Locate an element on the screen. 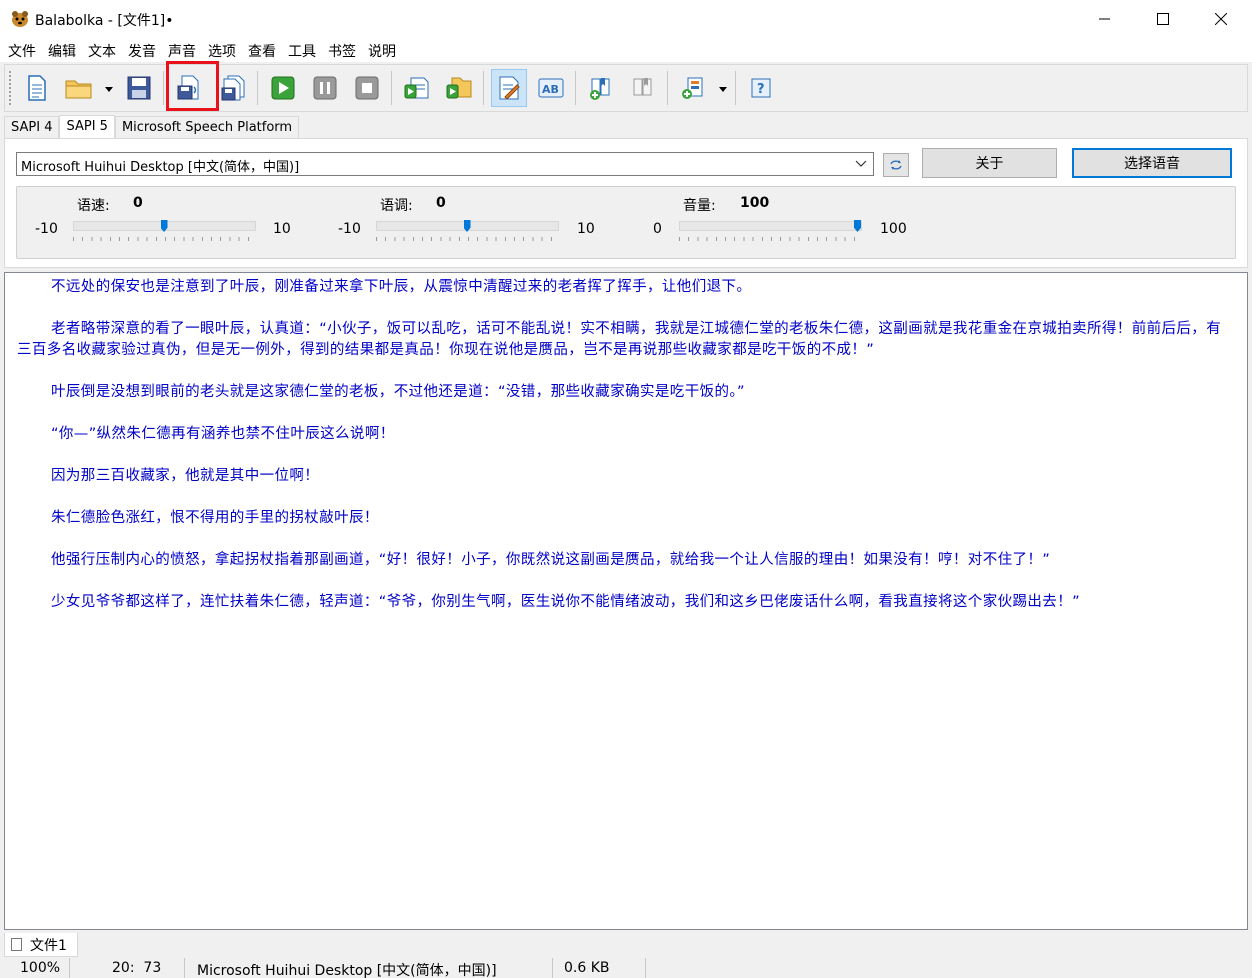 The width and height of the screenshot is (1252, 978). batch-convert-button is located at coordinates (233, 88).